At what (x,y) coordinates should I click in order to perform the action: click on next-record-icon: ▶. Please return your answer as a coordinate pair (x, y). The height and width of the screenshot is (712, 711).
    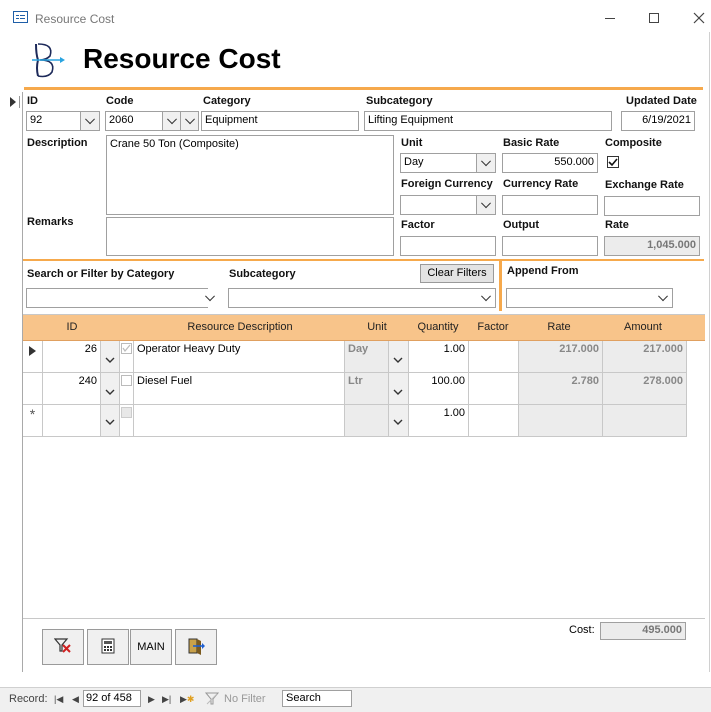
    Looking at the image, I should click on (151, 699).